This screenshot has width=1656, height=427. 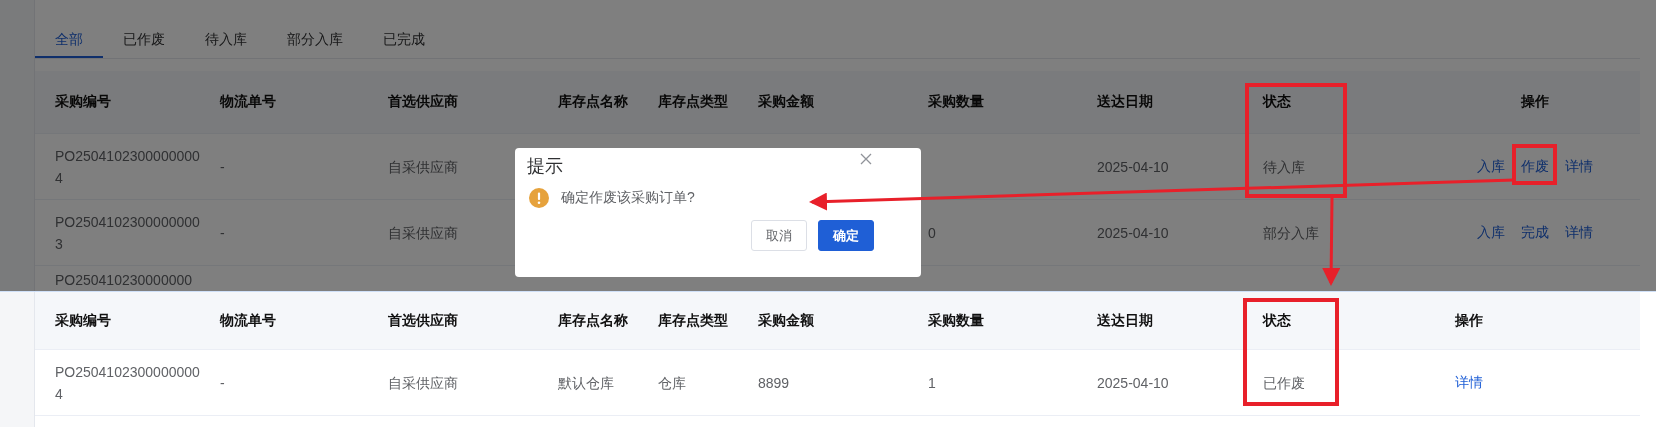 What do you see at coordinates (128, 233) in the screenshot?
I see `table-cell-text: PO25041023000000003` at bounding box center [128, 233].